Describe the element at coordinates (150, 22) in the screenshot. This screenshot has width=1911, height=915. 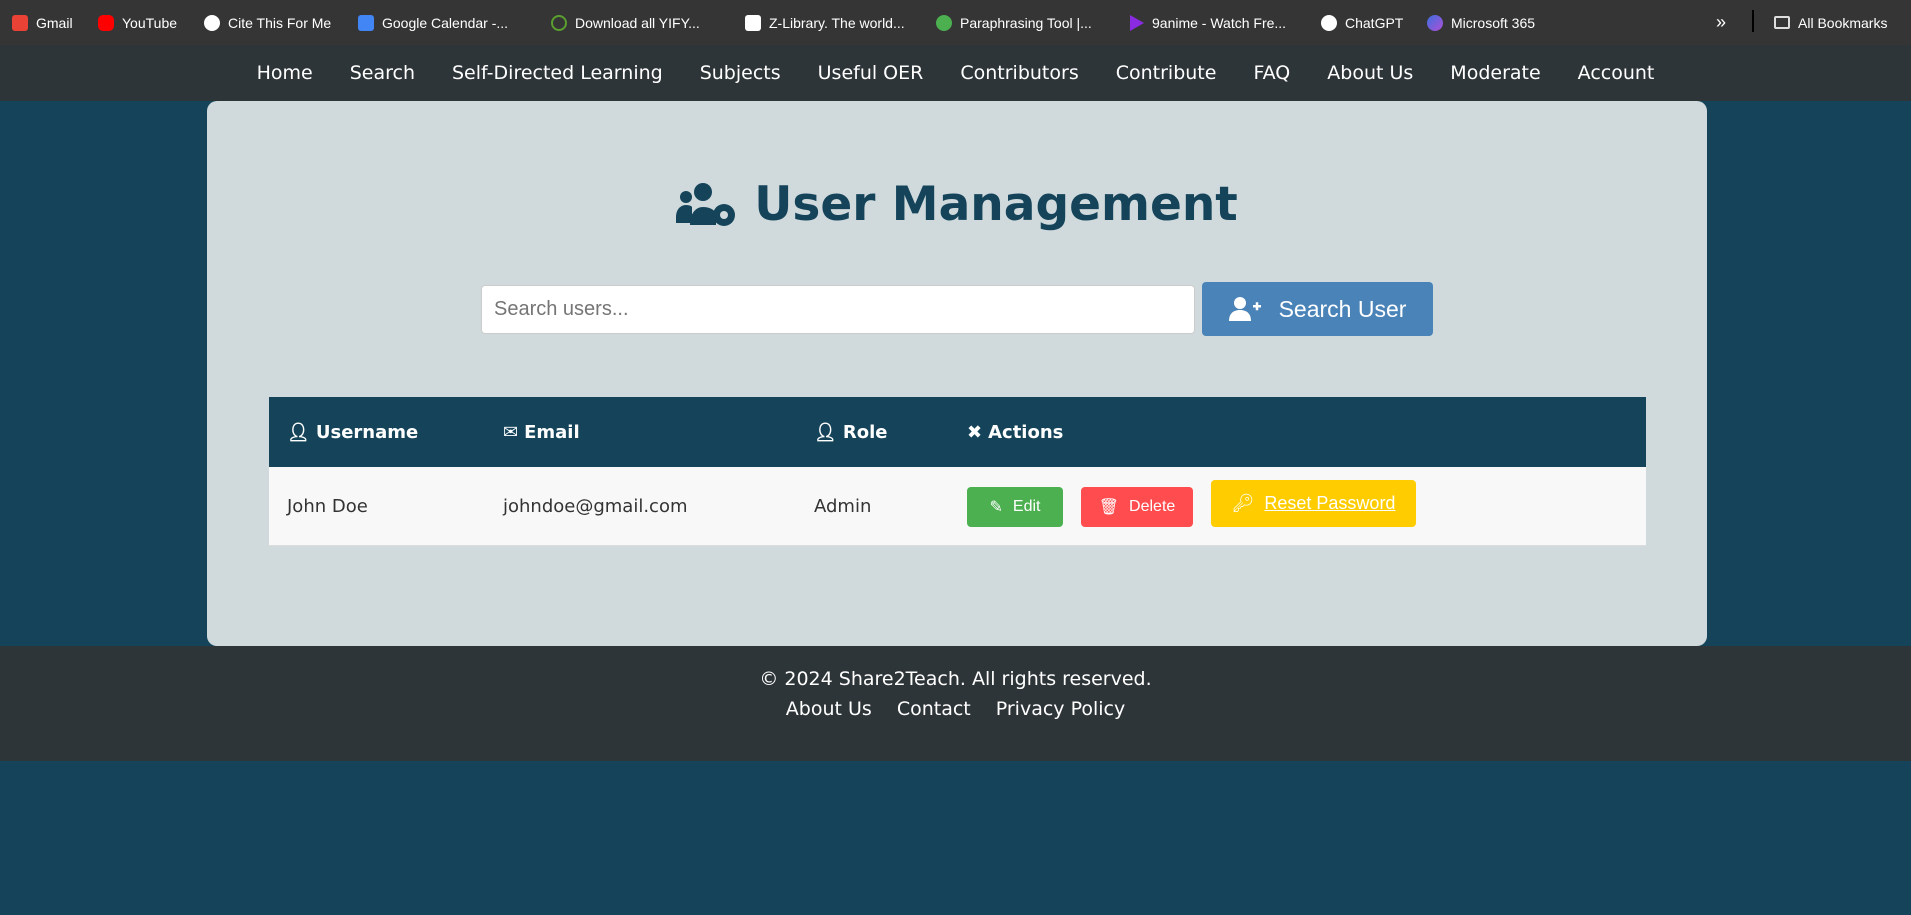
I see `bookmark-label: YouTube` at that location.